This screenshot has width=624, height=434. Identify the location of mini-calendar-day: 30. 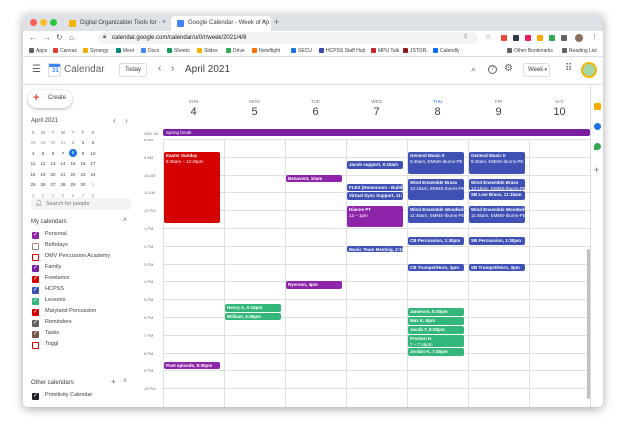
(53, 143).